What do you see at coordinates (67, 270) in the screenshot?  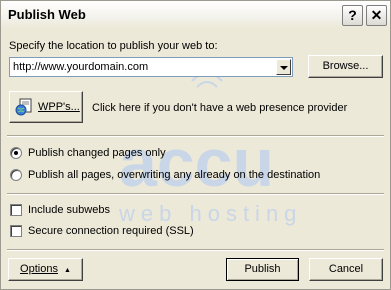 I see `chevron-up-icon: ▲` at bounding box center [67, 270].